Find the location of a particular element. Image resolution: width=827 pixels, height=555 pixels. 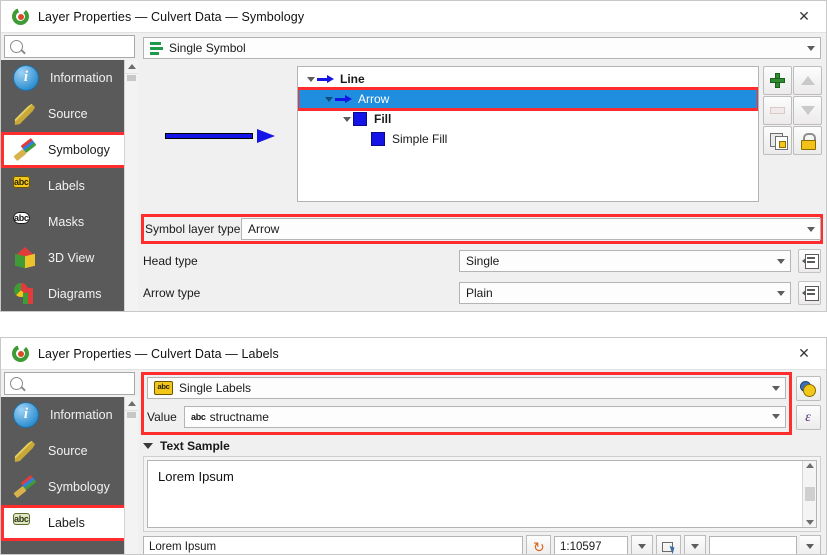

scroll-down-icon is located at coordinates (809, 522).